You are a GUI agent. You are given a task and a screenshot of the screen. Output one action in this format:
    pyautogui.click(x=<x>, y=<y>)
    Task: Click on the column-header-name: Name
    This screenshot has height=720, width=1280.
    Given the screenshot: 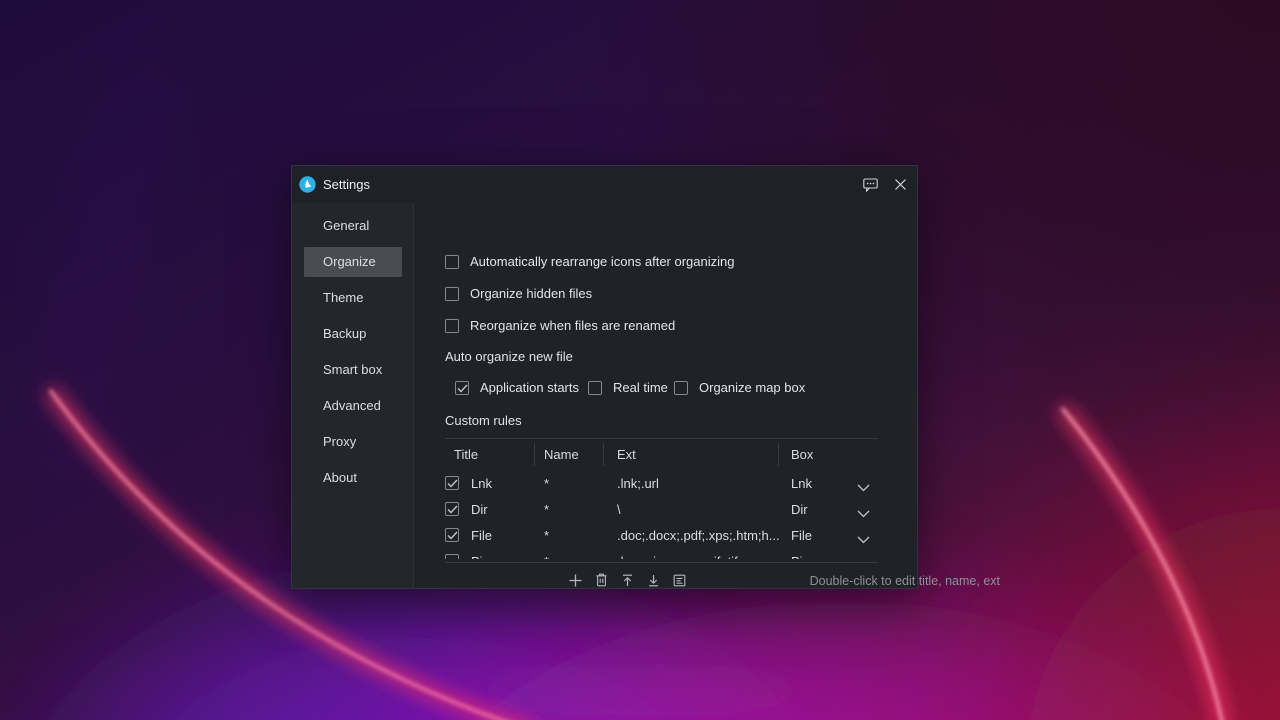 What is the action you would take?
    pyautogui.click(x=561, y=454)
    